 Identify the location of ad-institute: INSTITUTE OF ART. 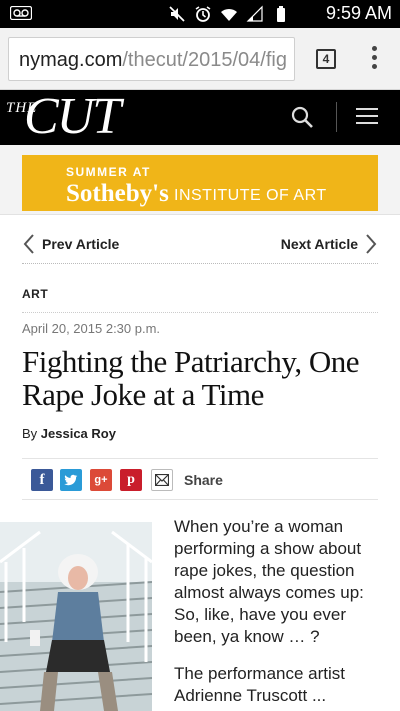
(250, 195).